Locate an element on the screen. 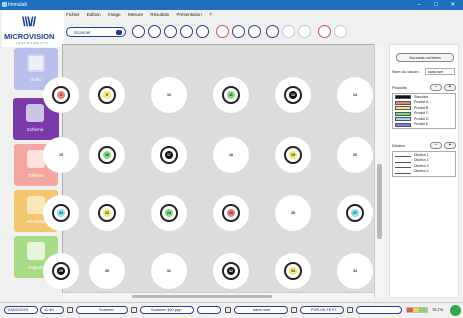 The width and height of the screenshot is (463, 318). well-number: 34 is located at coordinates (355, 271).